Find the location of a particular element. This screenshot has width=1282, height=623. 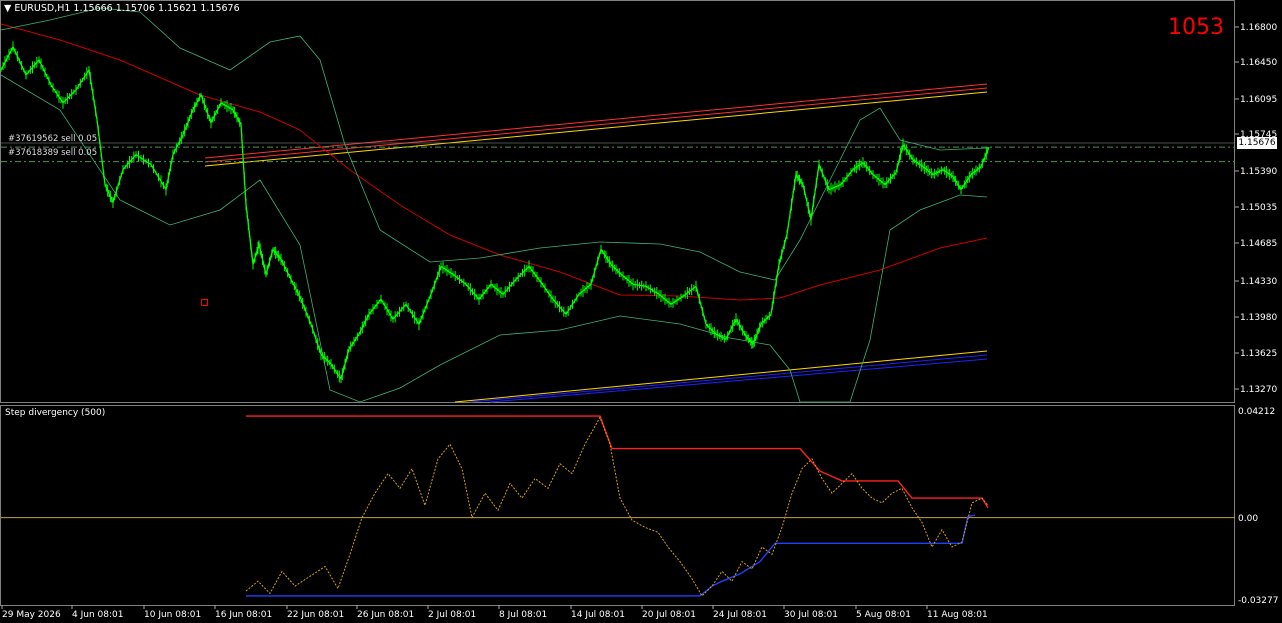

order-label-1: #37619562 sell 0.05 is located at coordinates (52, 139).